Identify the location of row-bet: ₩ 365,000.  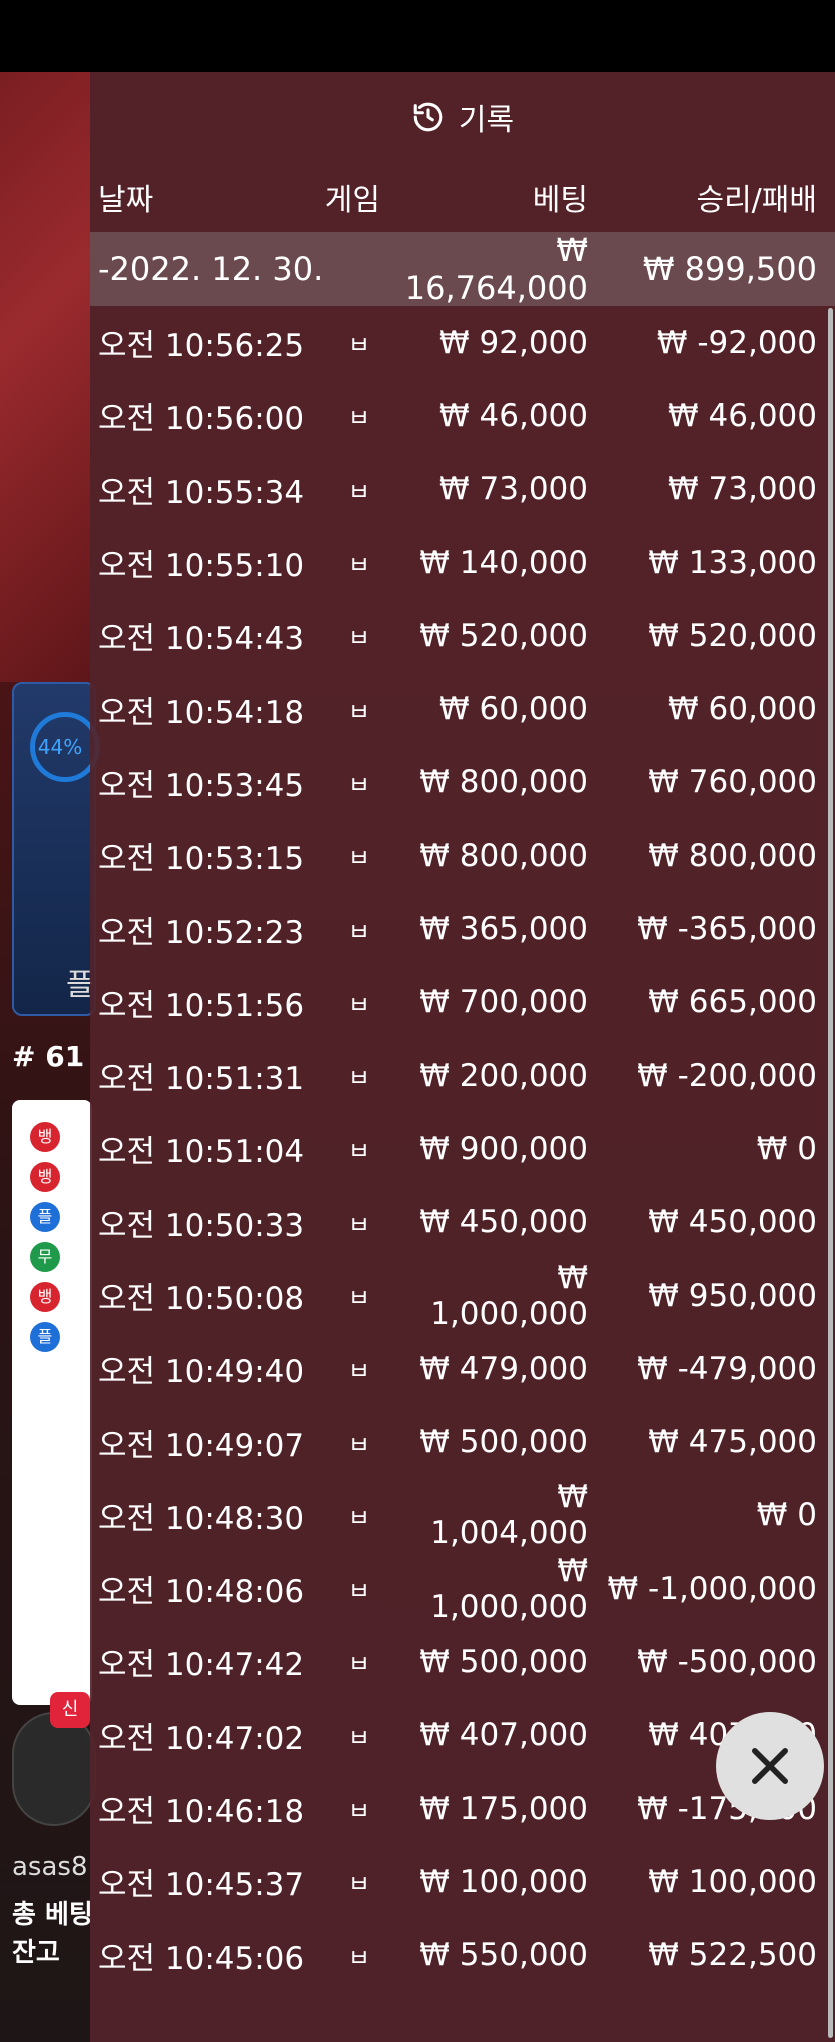
(503, 929).